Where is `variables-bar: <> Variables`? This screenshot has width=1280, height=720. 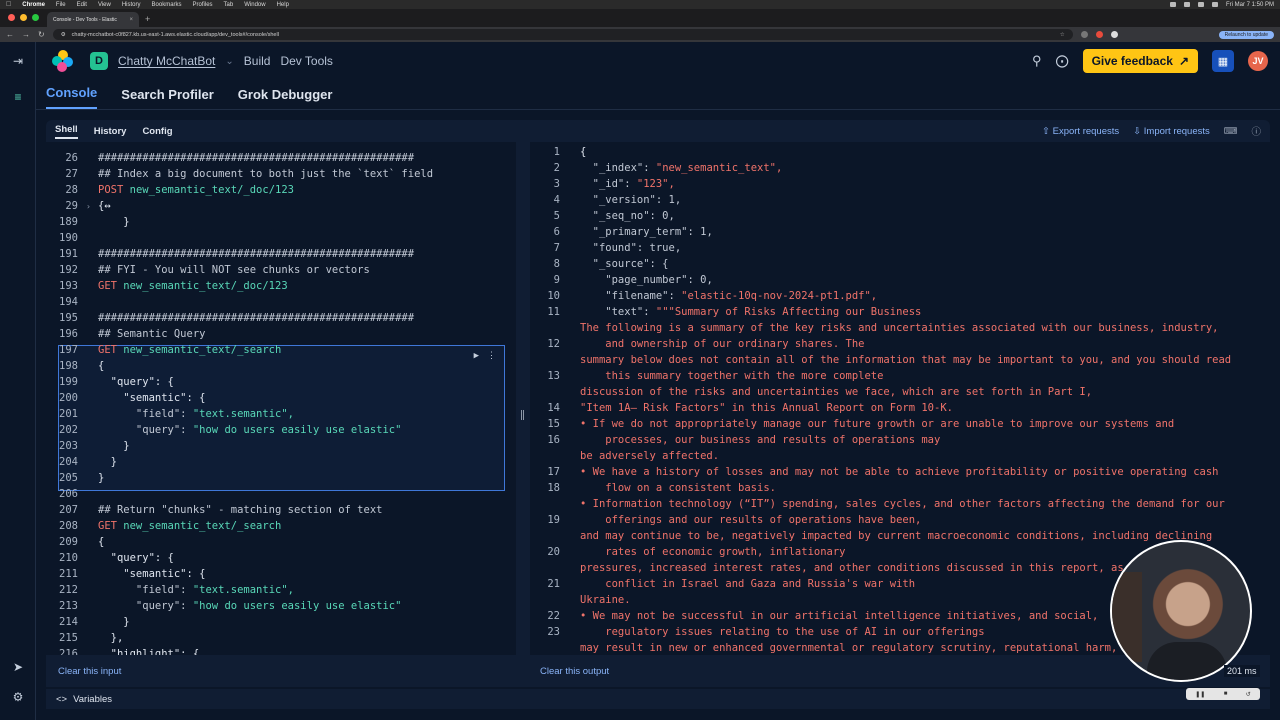 variables-bar: <> Variables is located at coordinates (658, 699).